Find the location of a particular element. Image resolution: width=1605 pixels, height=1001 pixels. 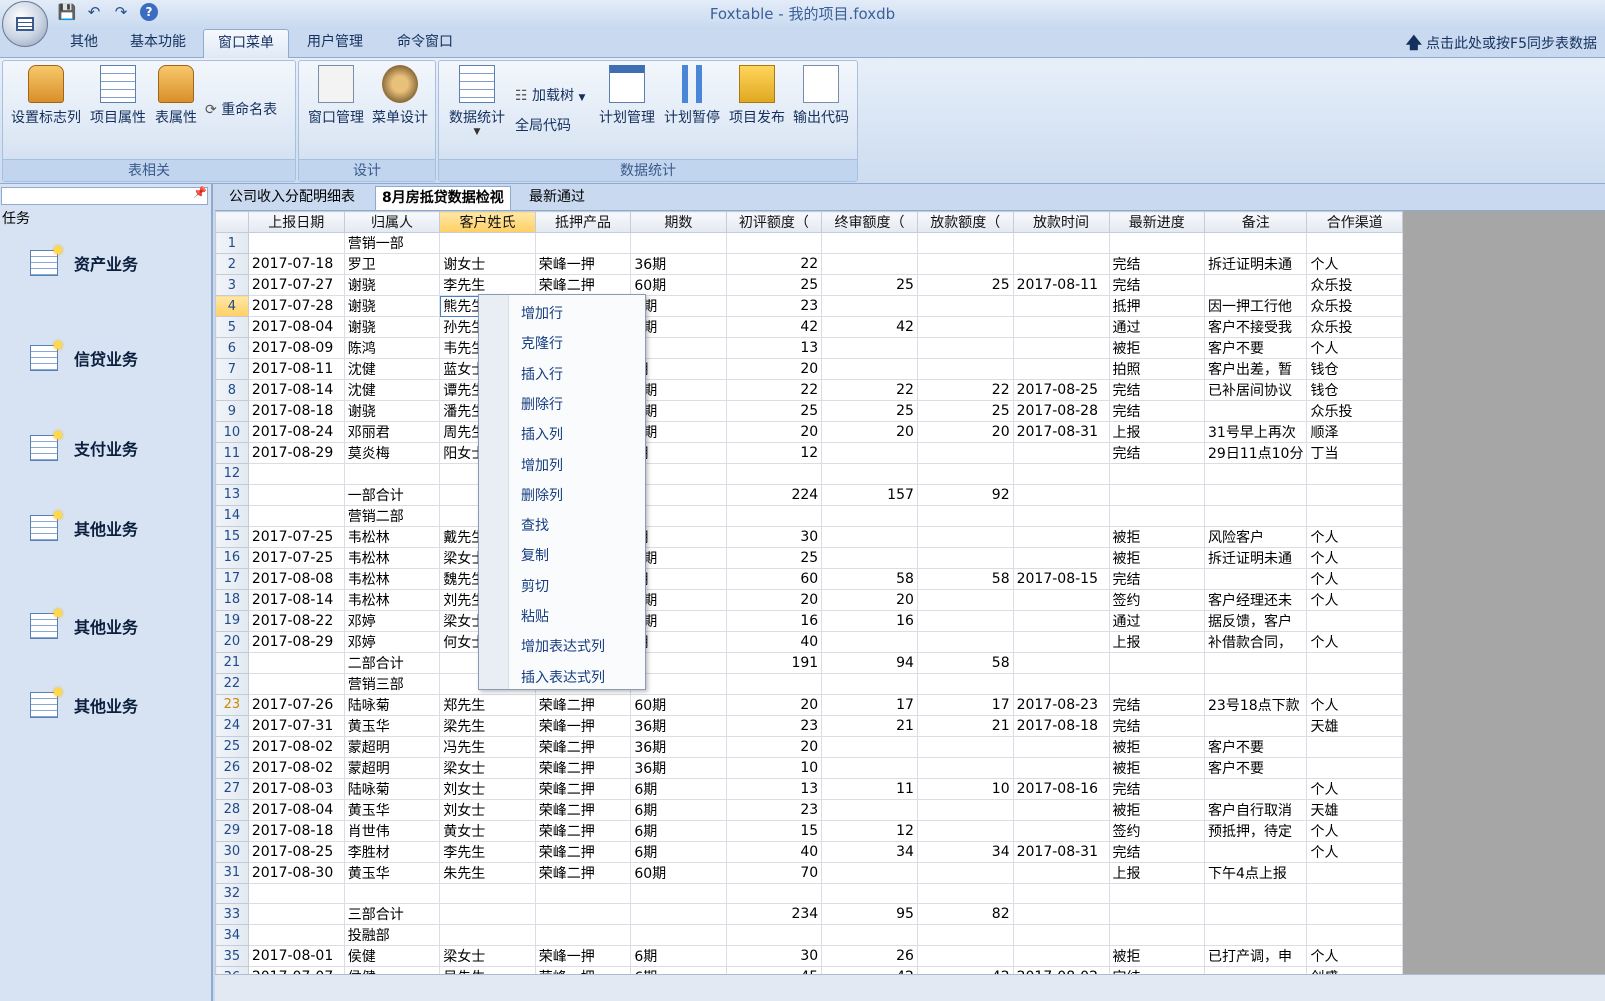

column-header: 归属人 is located at coordinates (392, 222).